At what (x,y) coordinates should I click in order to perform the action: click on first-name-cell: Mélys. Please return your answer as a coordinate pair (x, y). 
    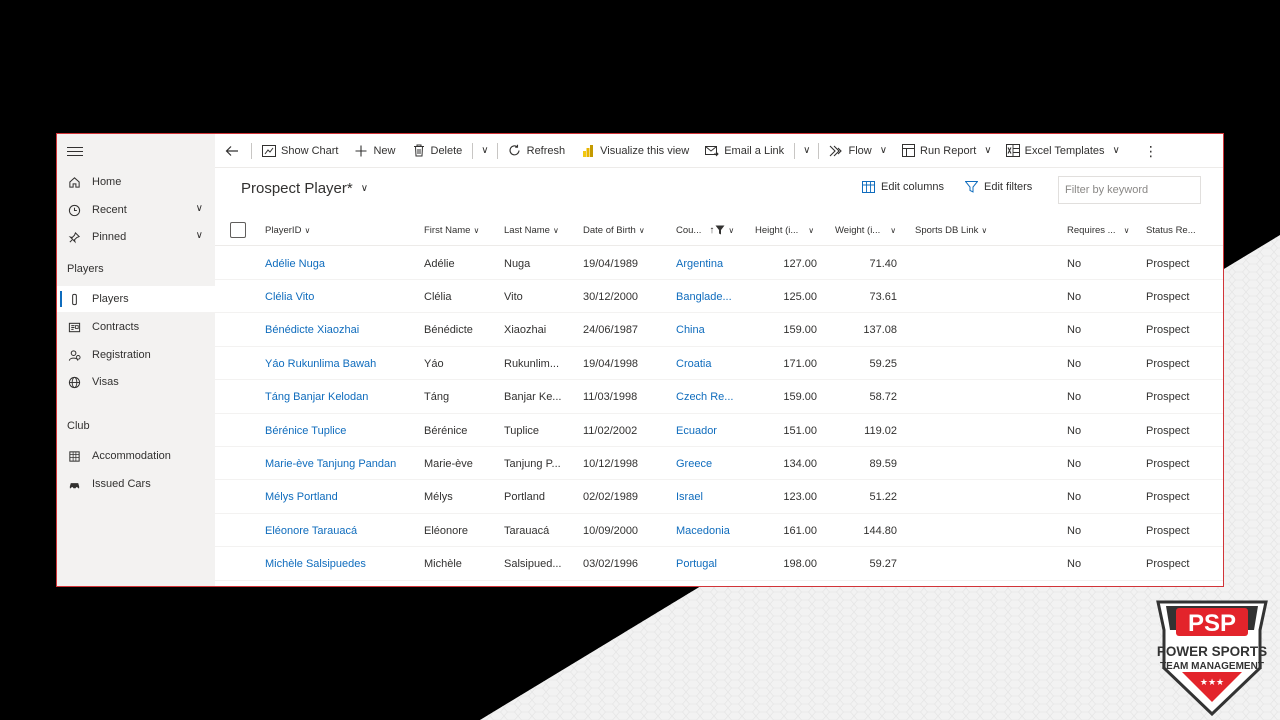
    Looking at the image, I should click on (438, 497).